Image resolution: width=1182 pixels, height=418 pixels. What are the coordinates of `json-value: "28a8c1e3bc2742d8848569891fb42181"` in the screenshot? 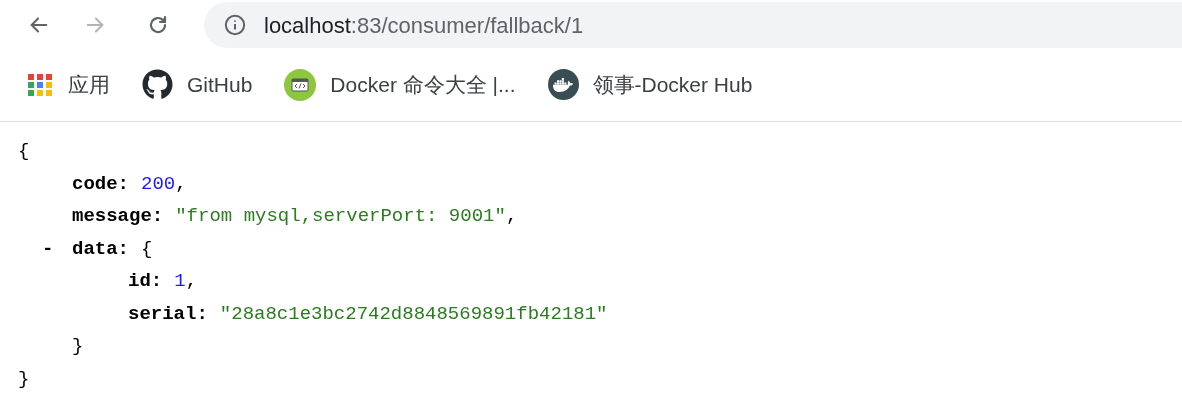 It's located at (413, 314).